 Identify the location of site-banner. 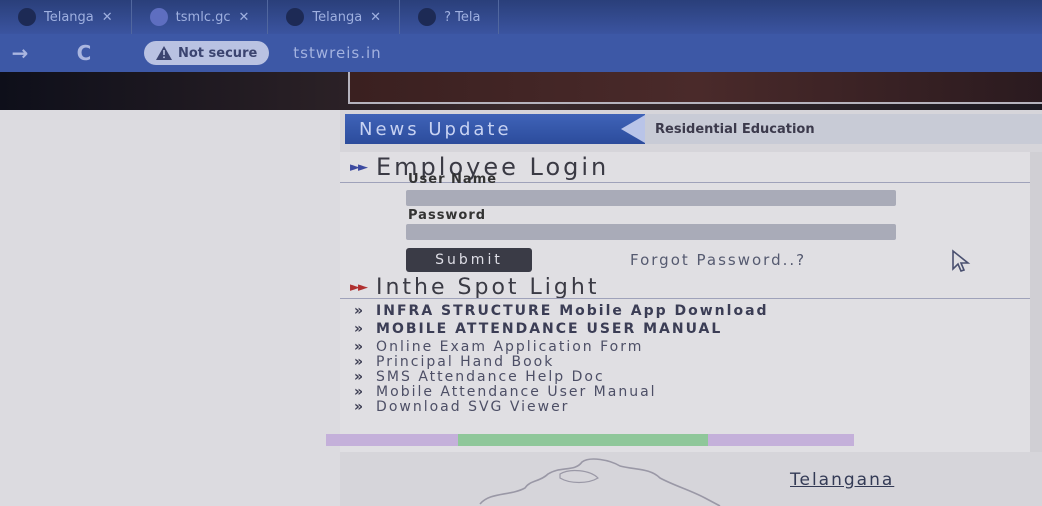
(521, 91).